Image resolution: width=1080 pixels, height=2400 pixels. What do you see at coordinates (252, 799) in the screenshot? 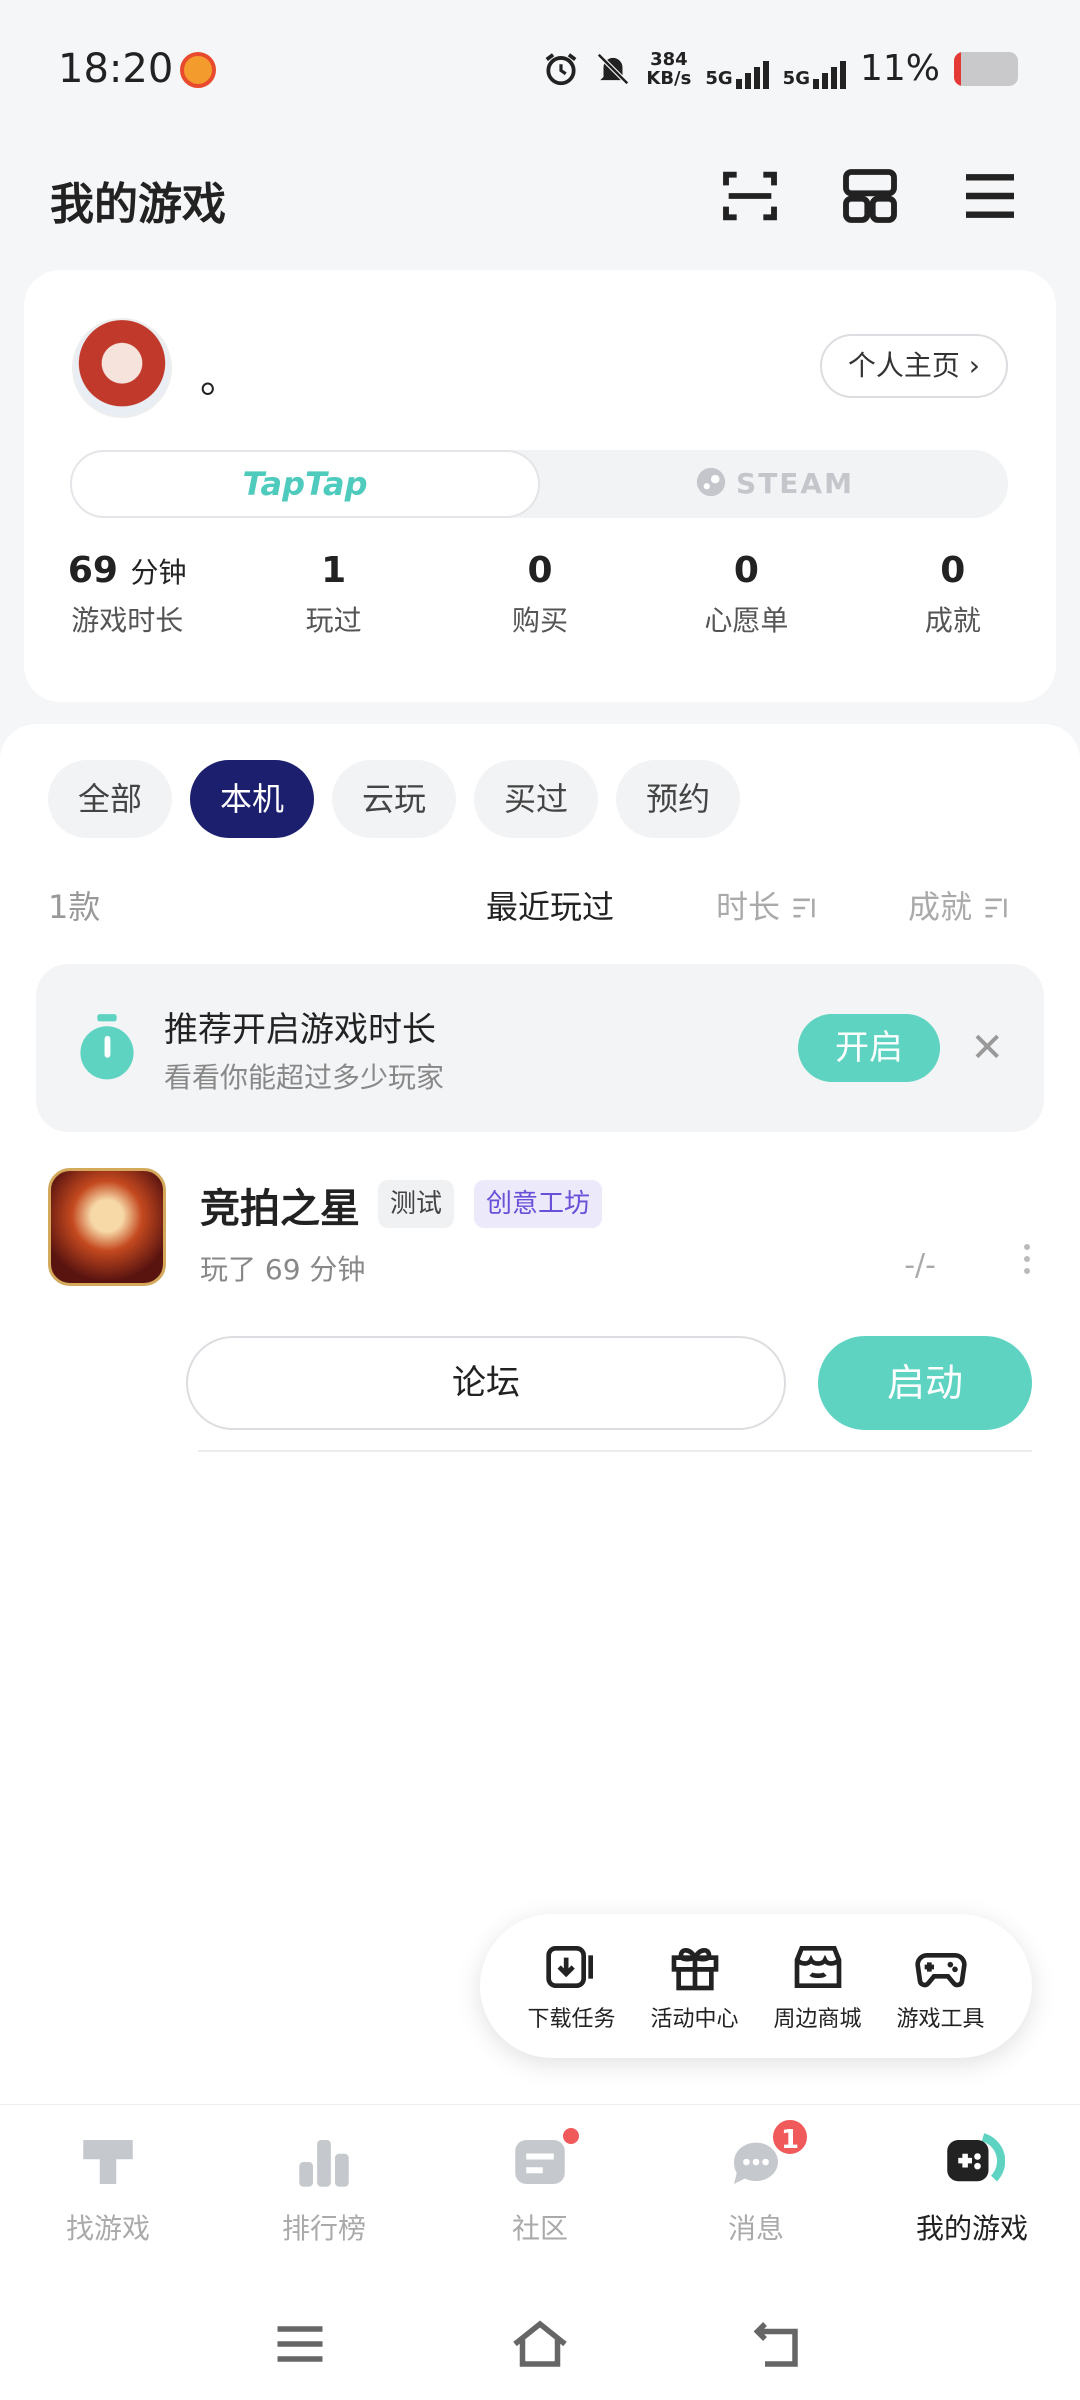
I see `chip-local: 本机` at bounding box center [252, 799].